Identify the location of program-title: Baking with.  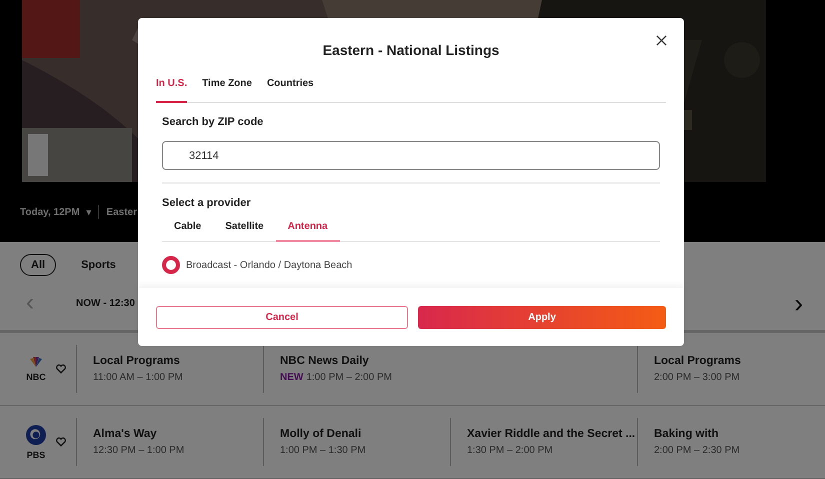
(739, 434).